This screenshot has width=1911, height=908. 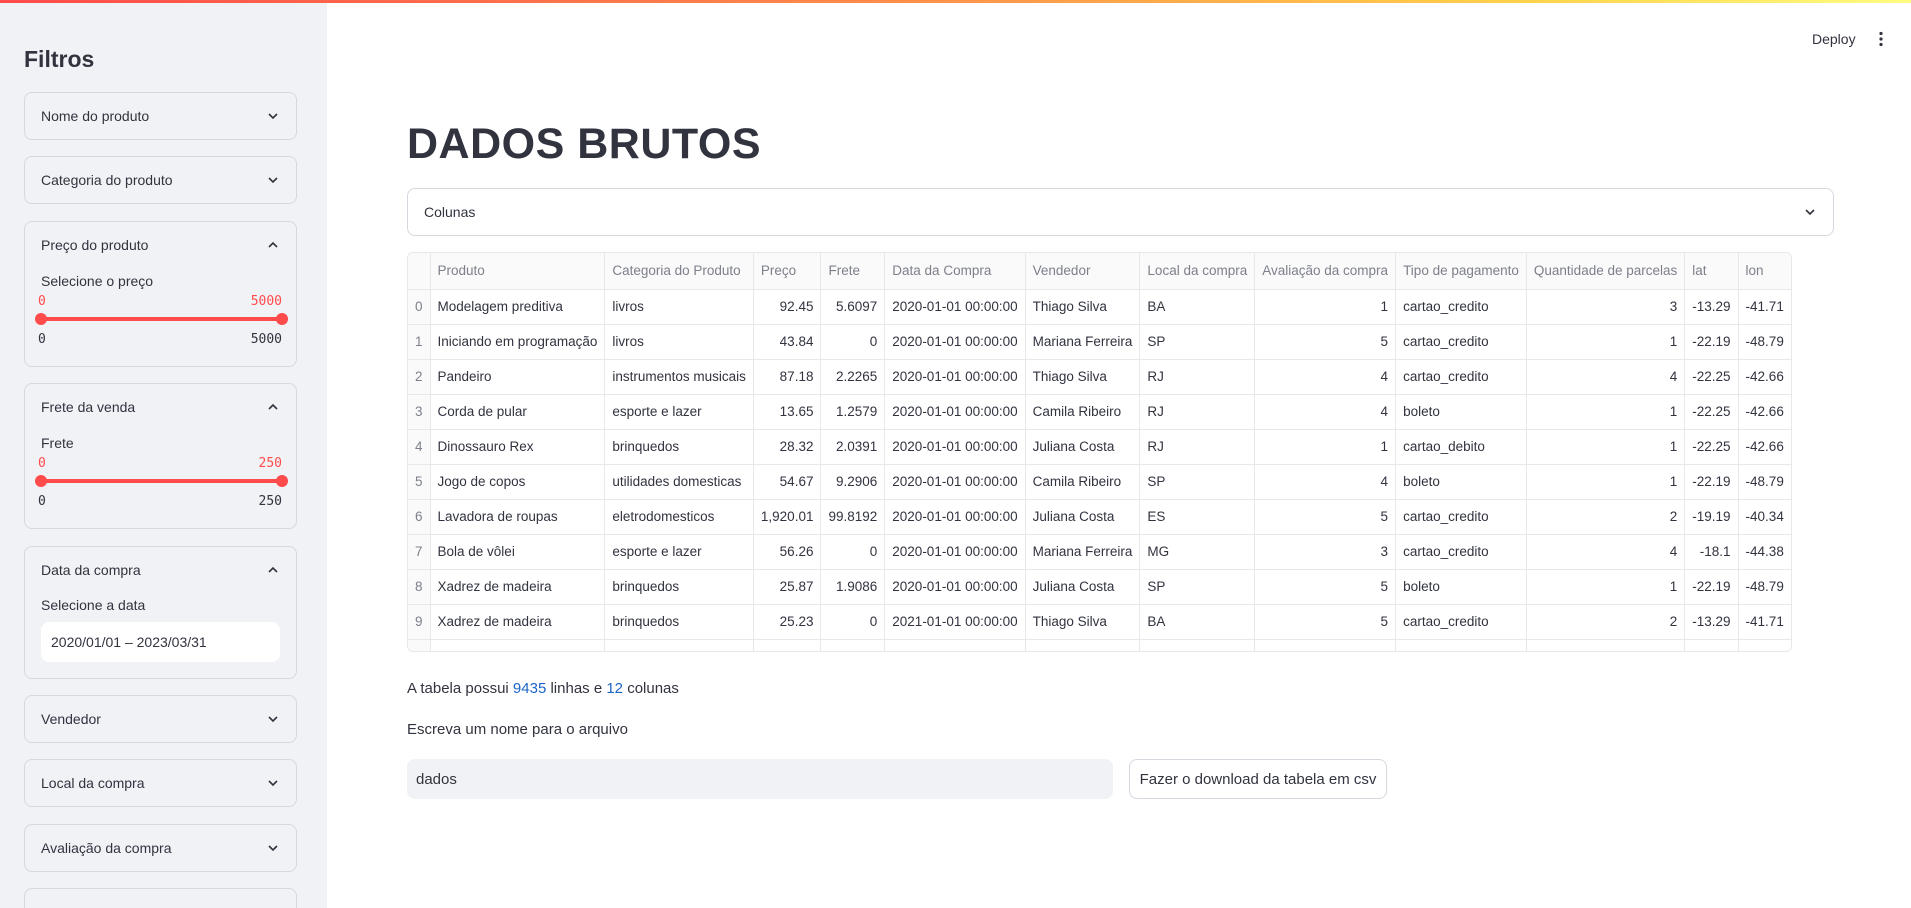 I want to click on expander-nome-produto: Nome do produto, so click(x=160, y=116).